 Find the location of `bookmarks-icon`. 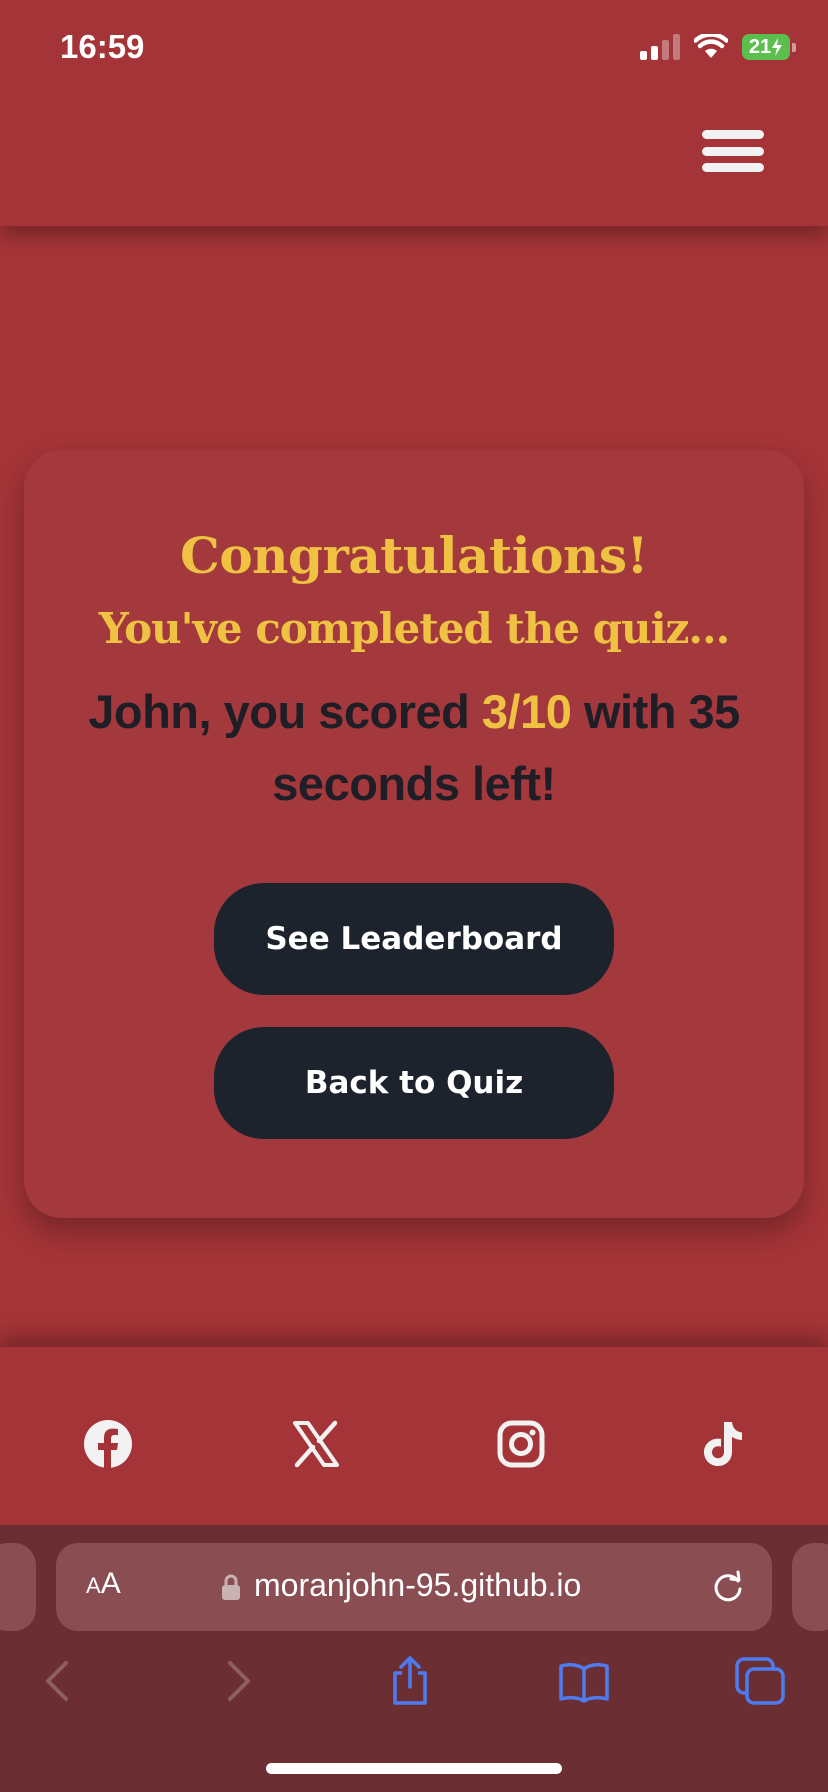

bookmarks-icon is located at coordinates (584, 1681).